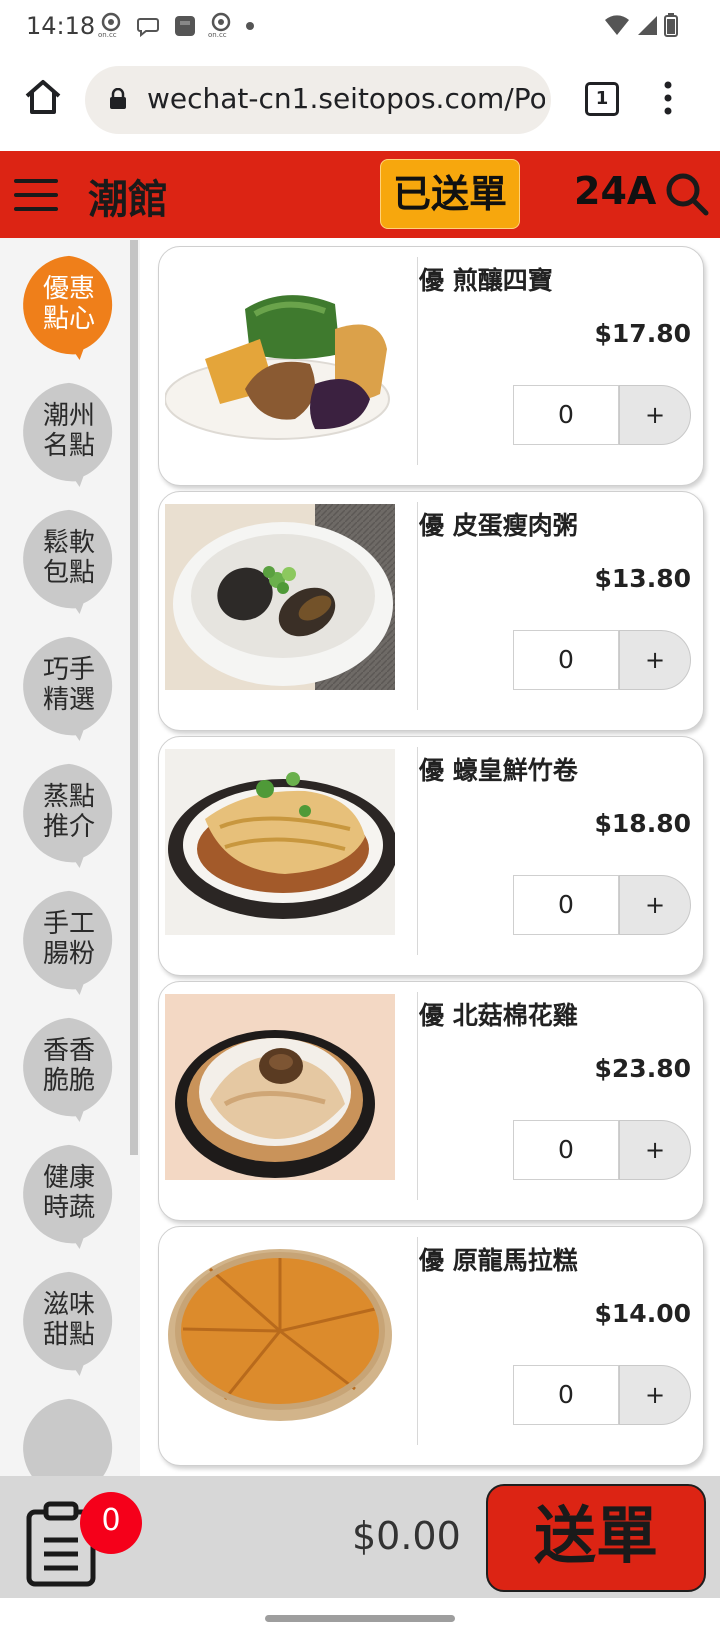  I want to click on category-item: 健康 時蔬, so click(69, 1198).